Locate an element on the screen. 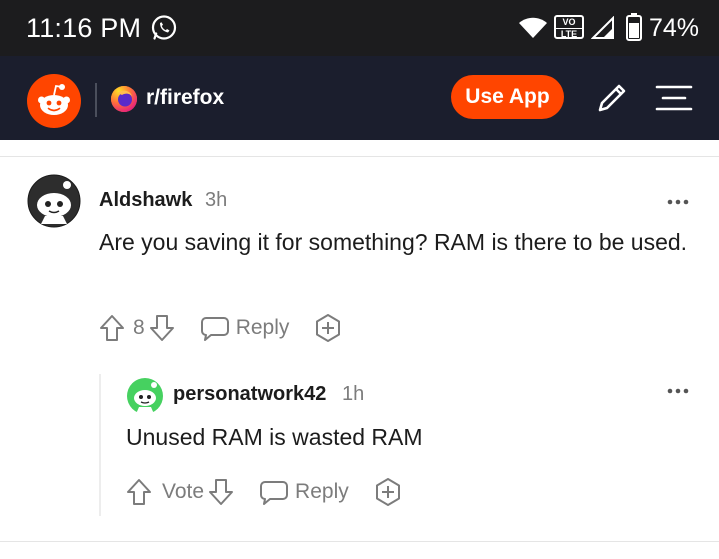 The height and width of the screenshot is (559, 719). battery-icon is located at coordinates (634, 27).